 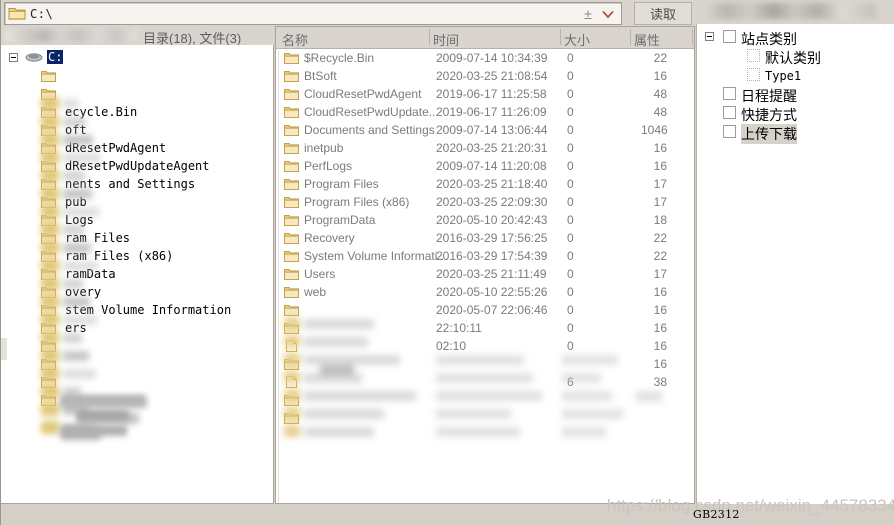 What do you see at coordinates (357, 202) in the screenshot?
I see `file-name: Program Files (x86)` at bounding box center [357, 202].